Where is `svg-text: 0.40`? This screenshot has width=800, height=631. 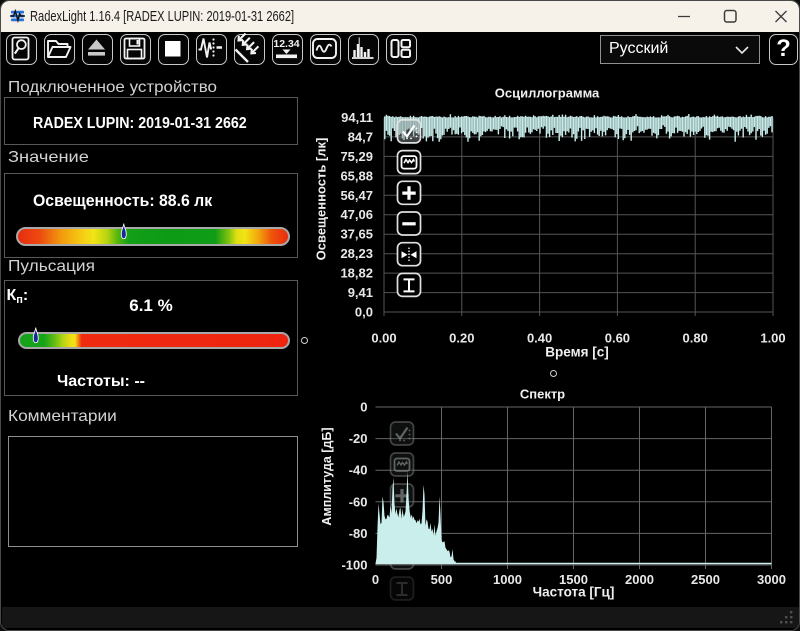
svg-text: 0.40 is located at coordinates (539, 338).